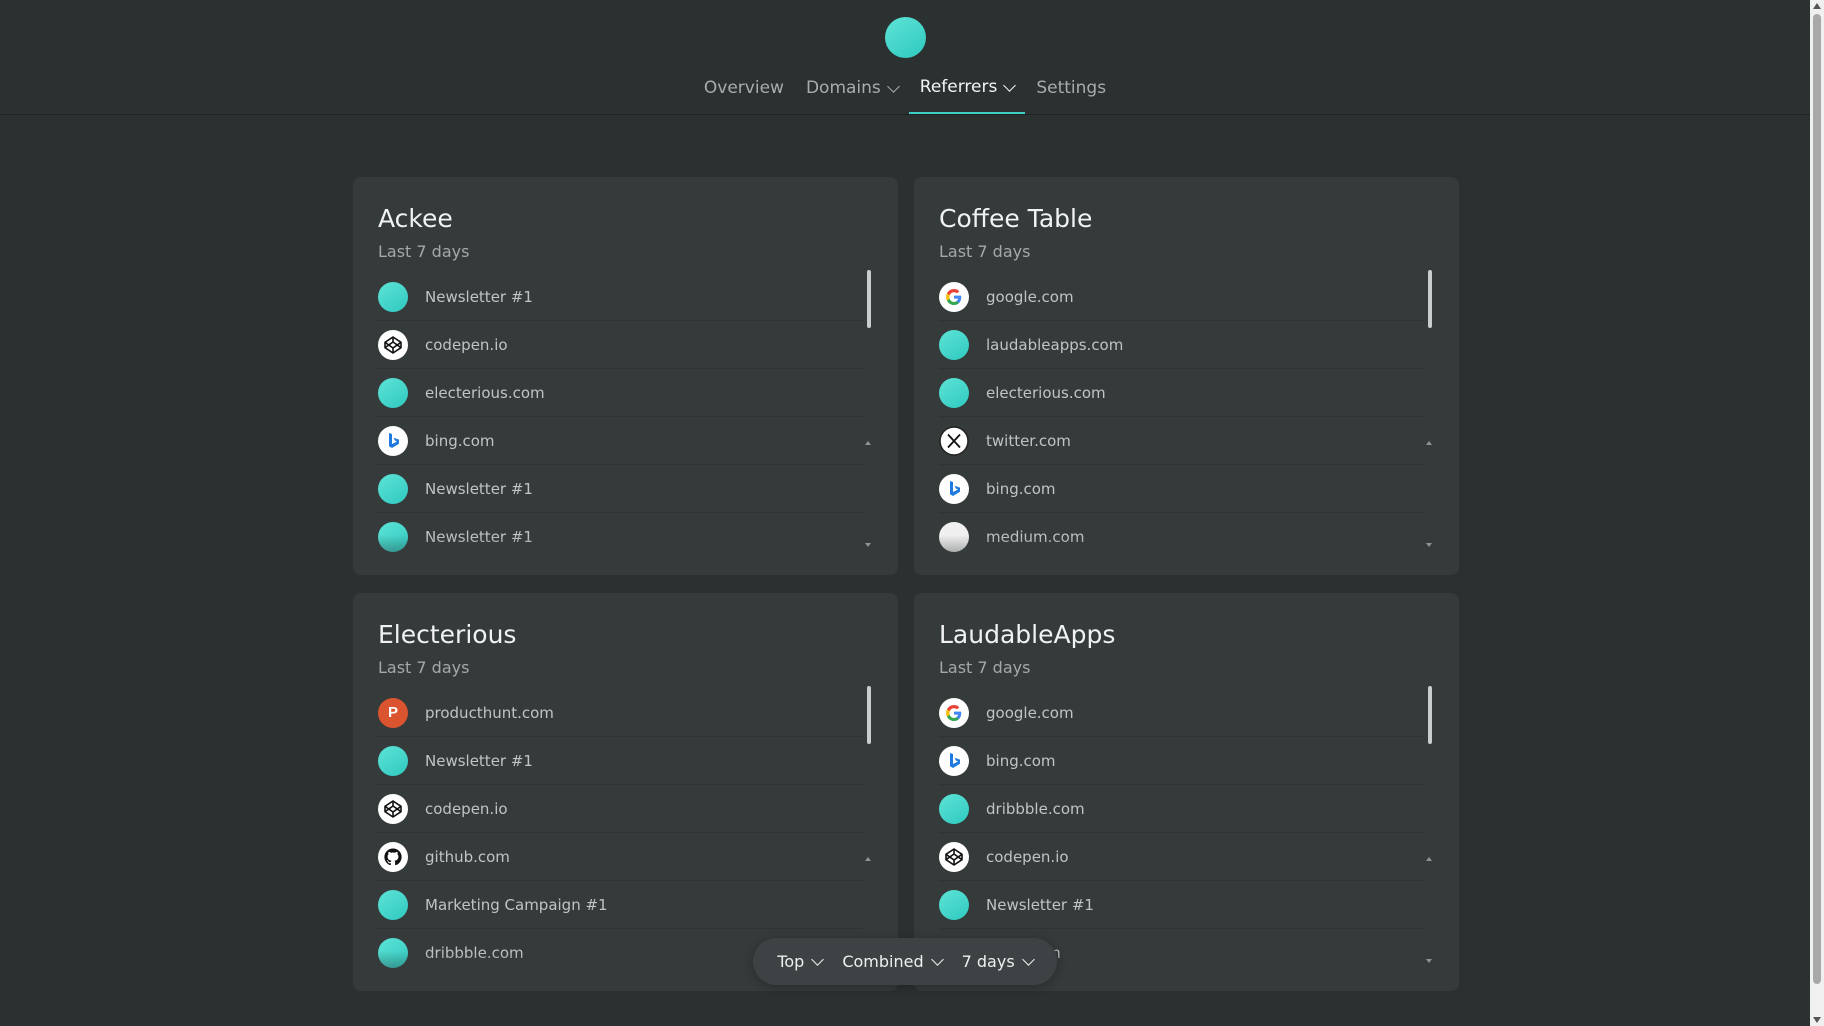 The height and width of the screenshot is (1026, 1824). Describe the element at coordinates (883, 961) in the screenshot. I see `type-label: Combined` at that location.